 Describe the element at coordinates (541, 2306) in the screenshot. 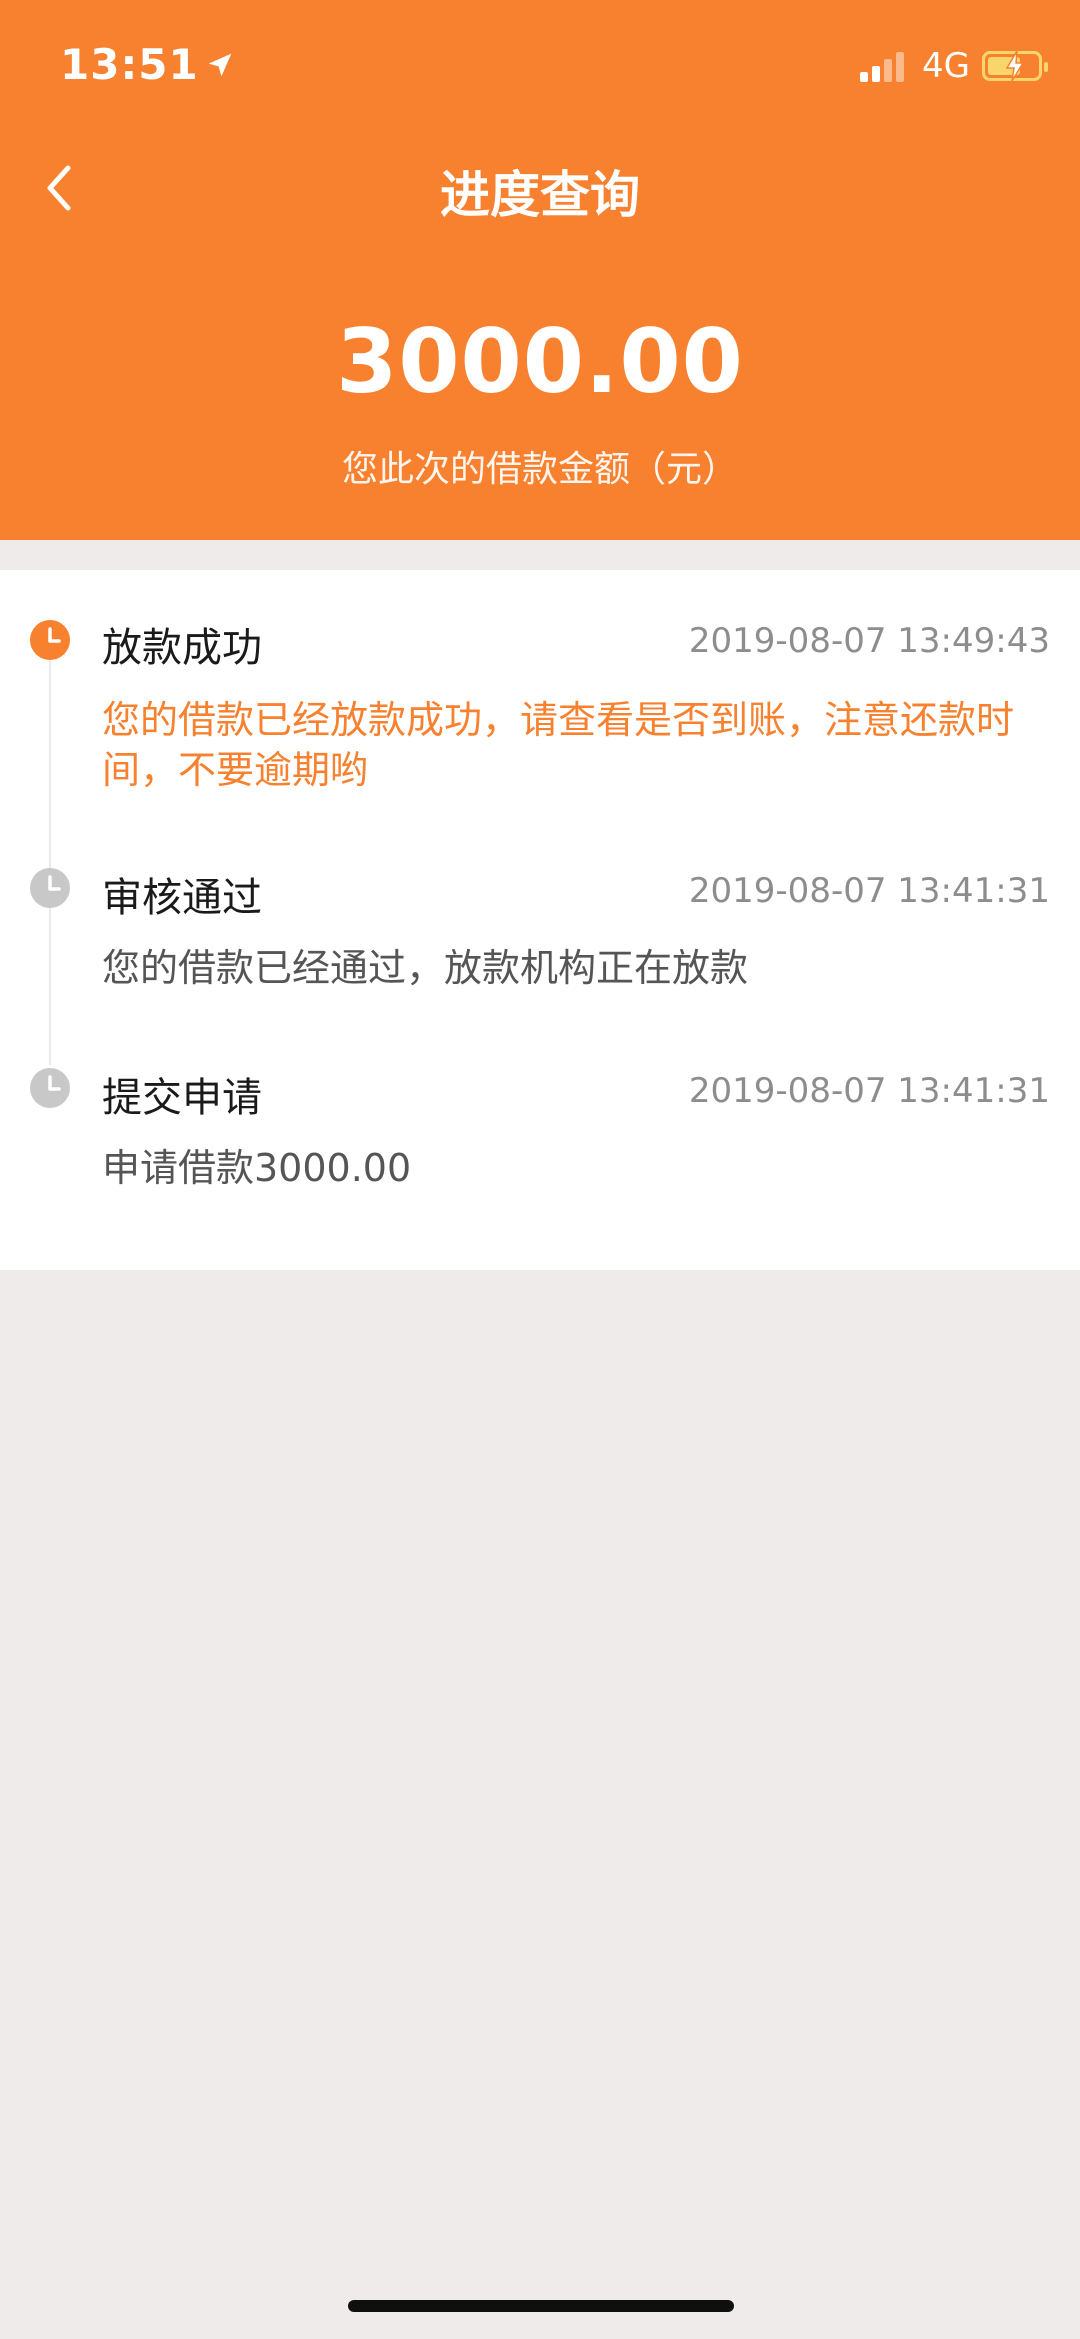

I see `home-indicator` at that location.